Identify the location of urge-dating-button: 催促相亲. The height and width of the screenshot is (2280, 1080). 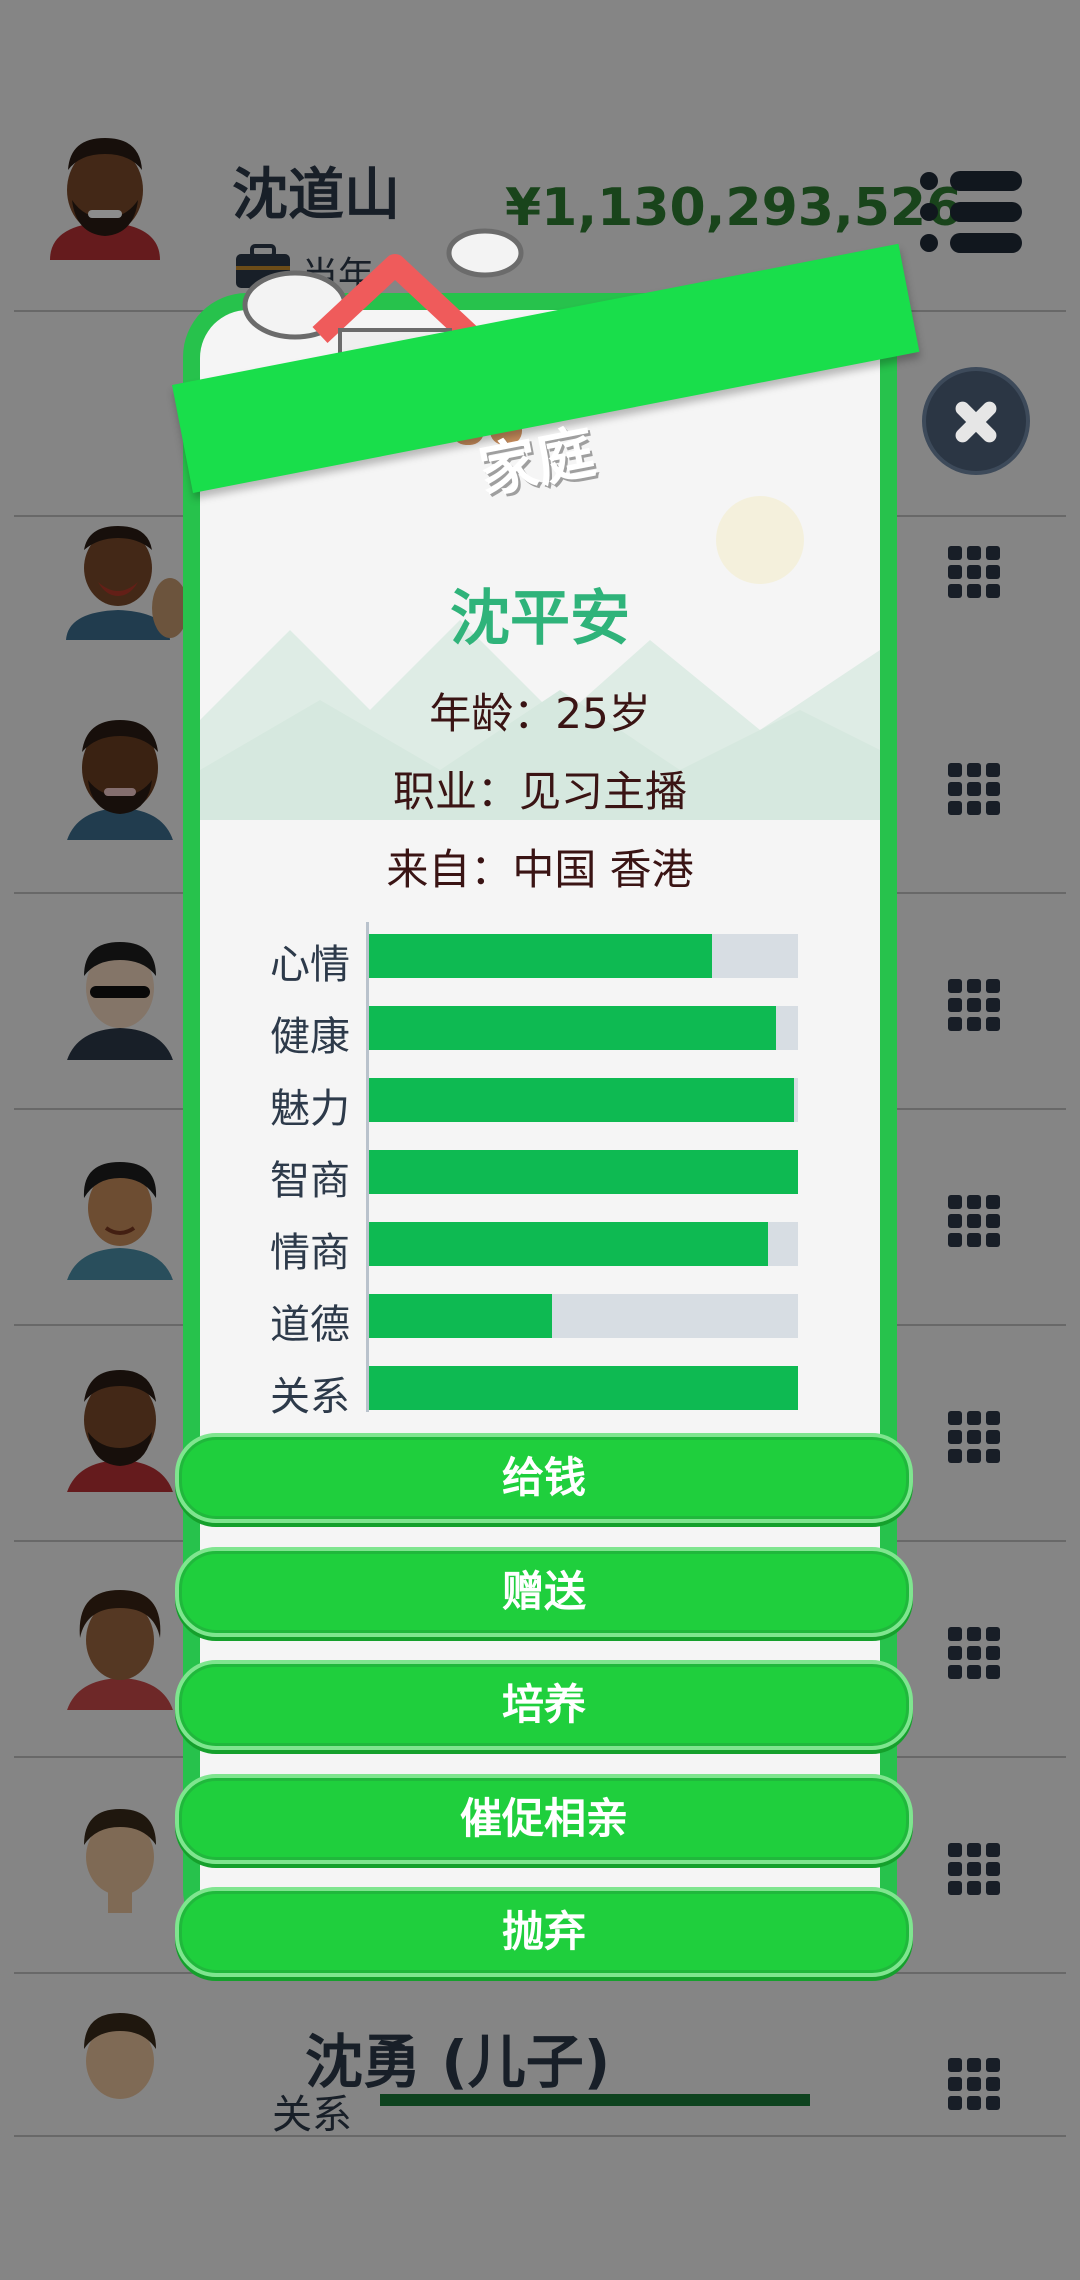
(544, 1819).